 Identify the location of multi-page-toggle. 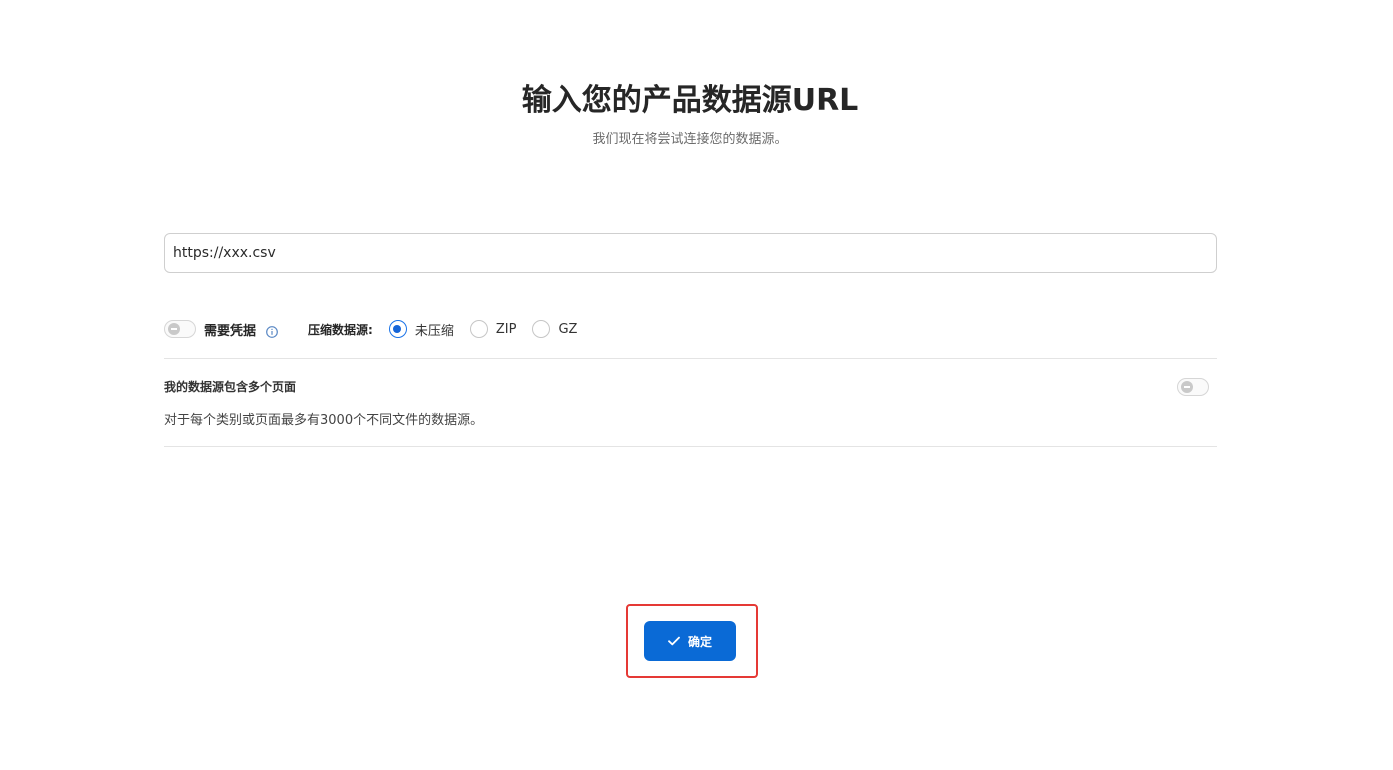
(1193, 387).